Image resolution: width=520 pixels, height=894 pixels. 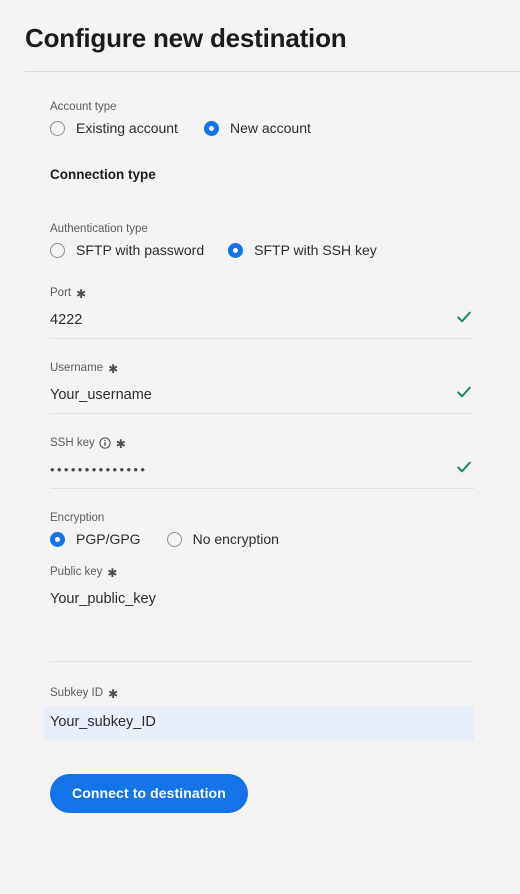 I want to click on page-title: Configure new destination, so click(x=186, y=38).